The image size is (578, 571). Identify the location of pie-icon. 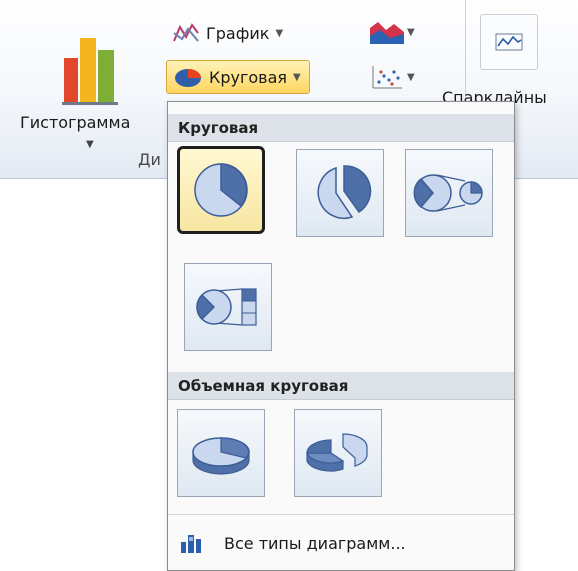
(221, 190).